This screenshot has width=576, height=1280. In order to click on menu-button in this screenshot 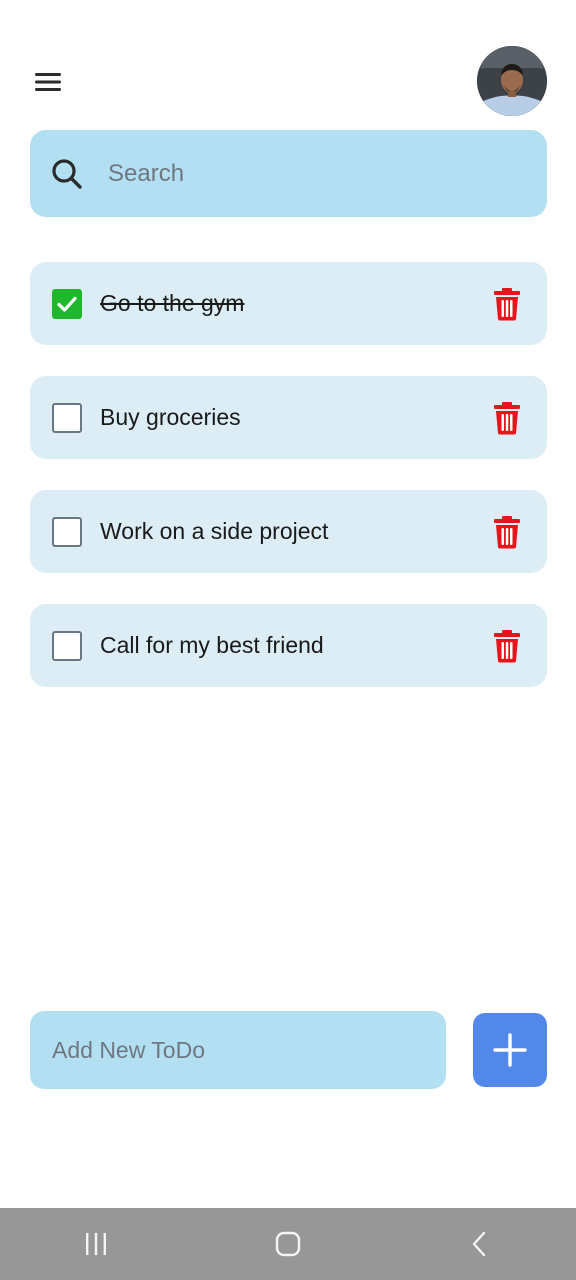, I will do `click(48, 82)`.